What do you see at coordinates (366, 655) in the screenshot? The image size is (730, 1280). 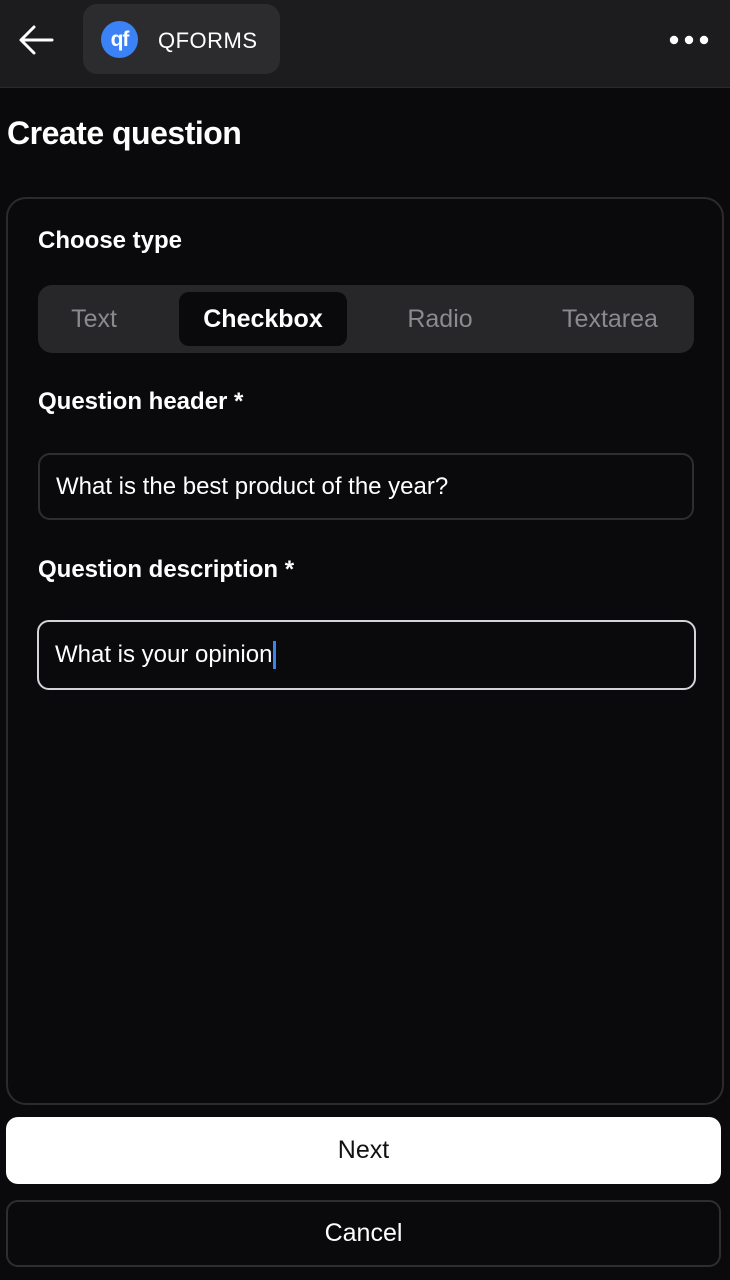 I see `question-description-input: What is your opinion` at bounding box center [366, 655].